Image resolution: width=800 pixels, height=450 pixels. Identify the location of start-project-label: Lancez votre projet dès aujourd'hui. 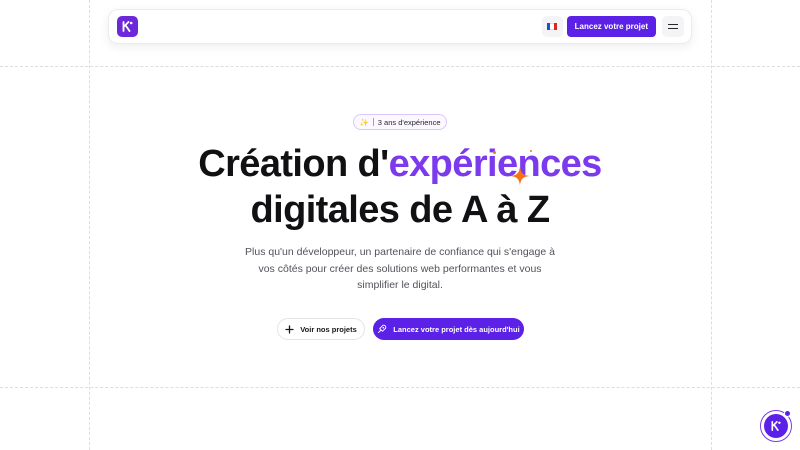
(456, 329).